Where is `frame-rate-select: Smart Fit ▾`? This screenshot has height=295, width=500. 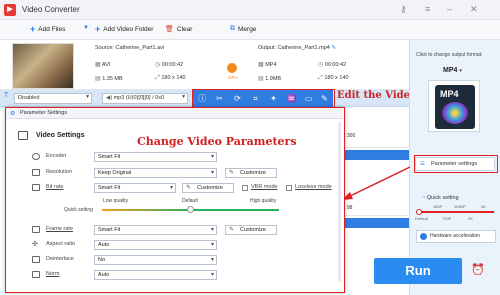
frame-rate-select: Smart Fit ▾ is located at coordinates (155, 230).